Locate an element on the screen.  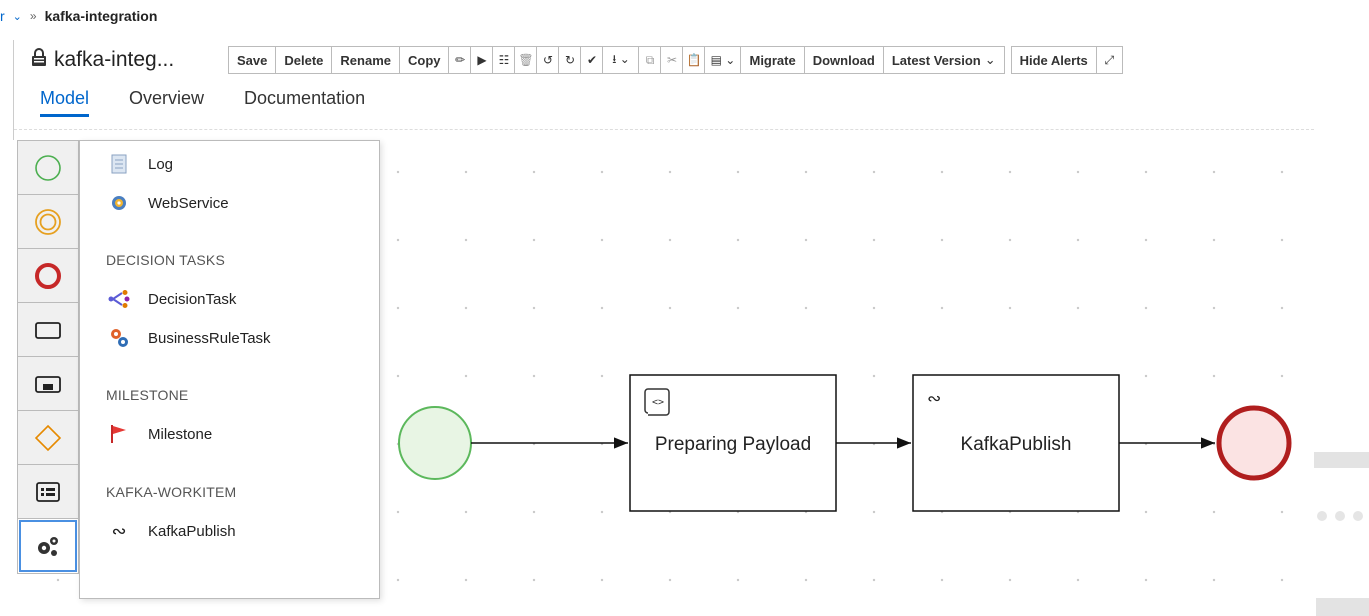
palette-custom-tasks is located at coordinates (48, 546).